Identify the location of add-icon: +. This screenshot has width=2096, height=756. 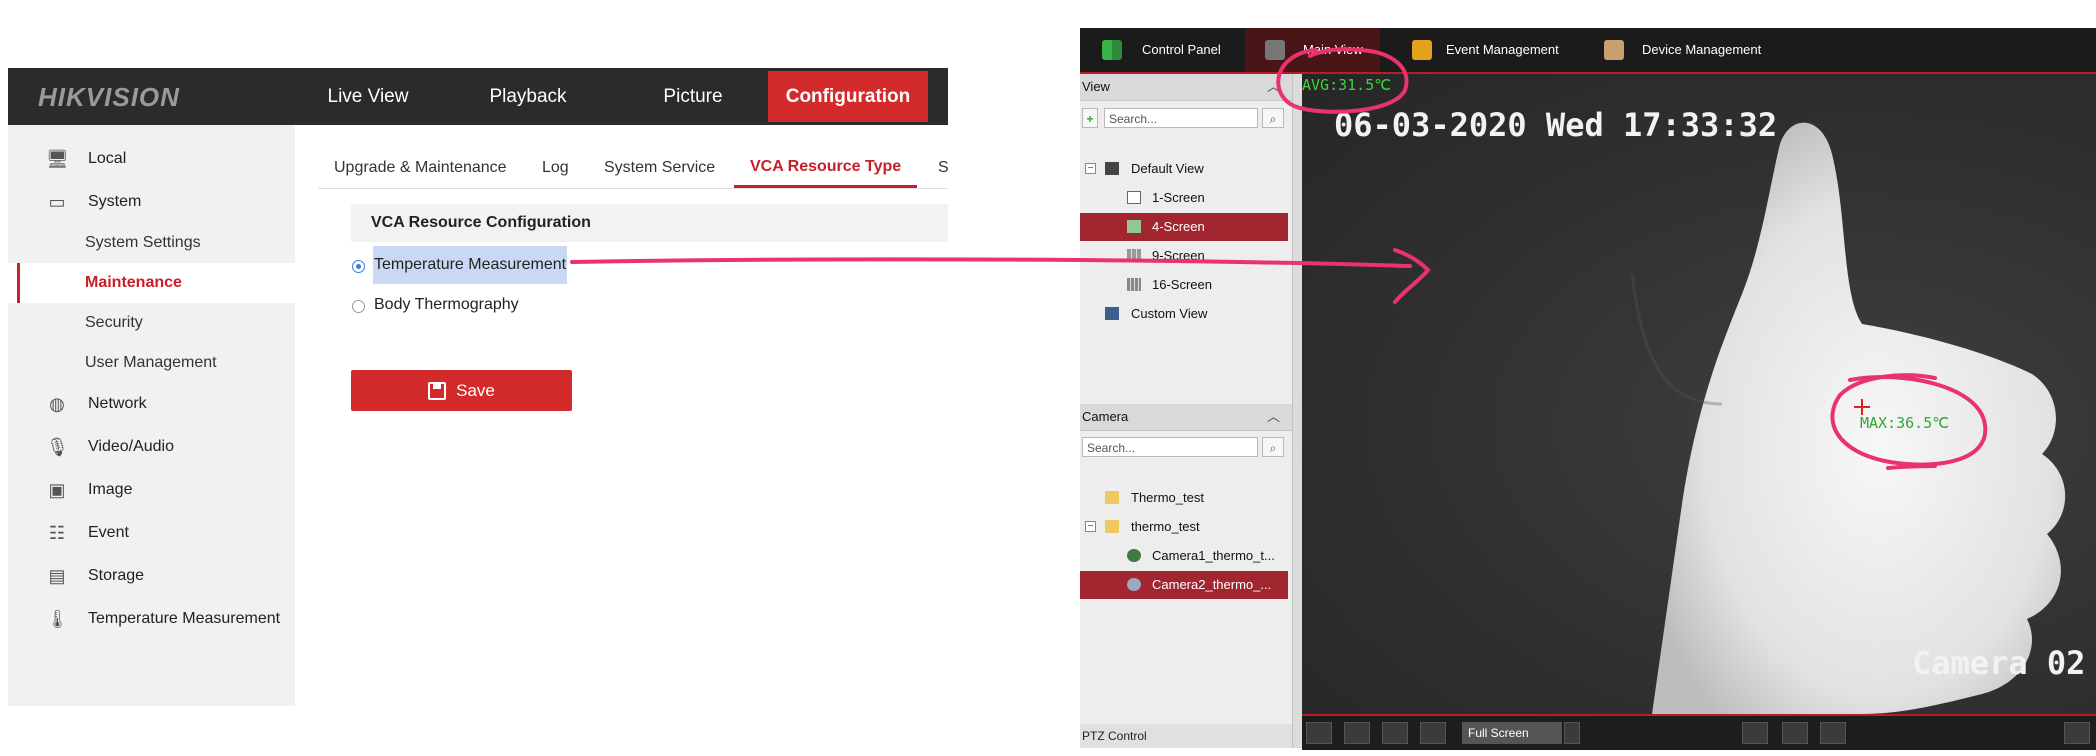
(1090, 118).